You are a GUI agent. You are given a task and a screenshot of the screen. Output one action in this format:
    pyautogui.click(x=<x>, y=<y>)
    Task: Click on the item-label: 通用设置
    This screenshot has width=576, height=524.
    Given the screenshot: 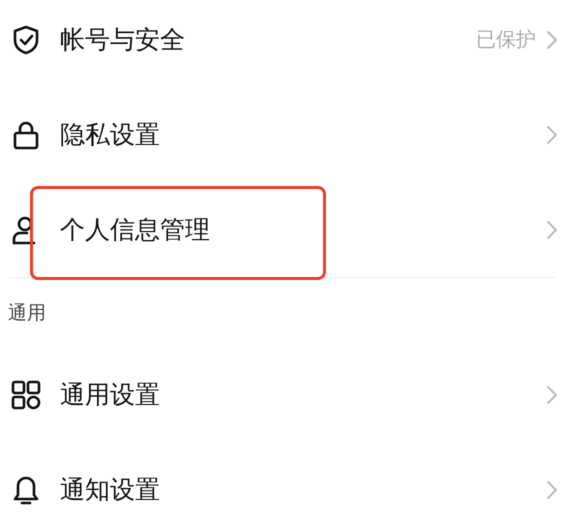 What is the action you would take?
    pyautogui.click(x=110, y=395)
    